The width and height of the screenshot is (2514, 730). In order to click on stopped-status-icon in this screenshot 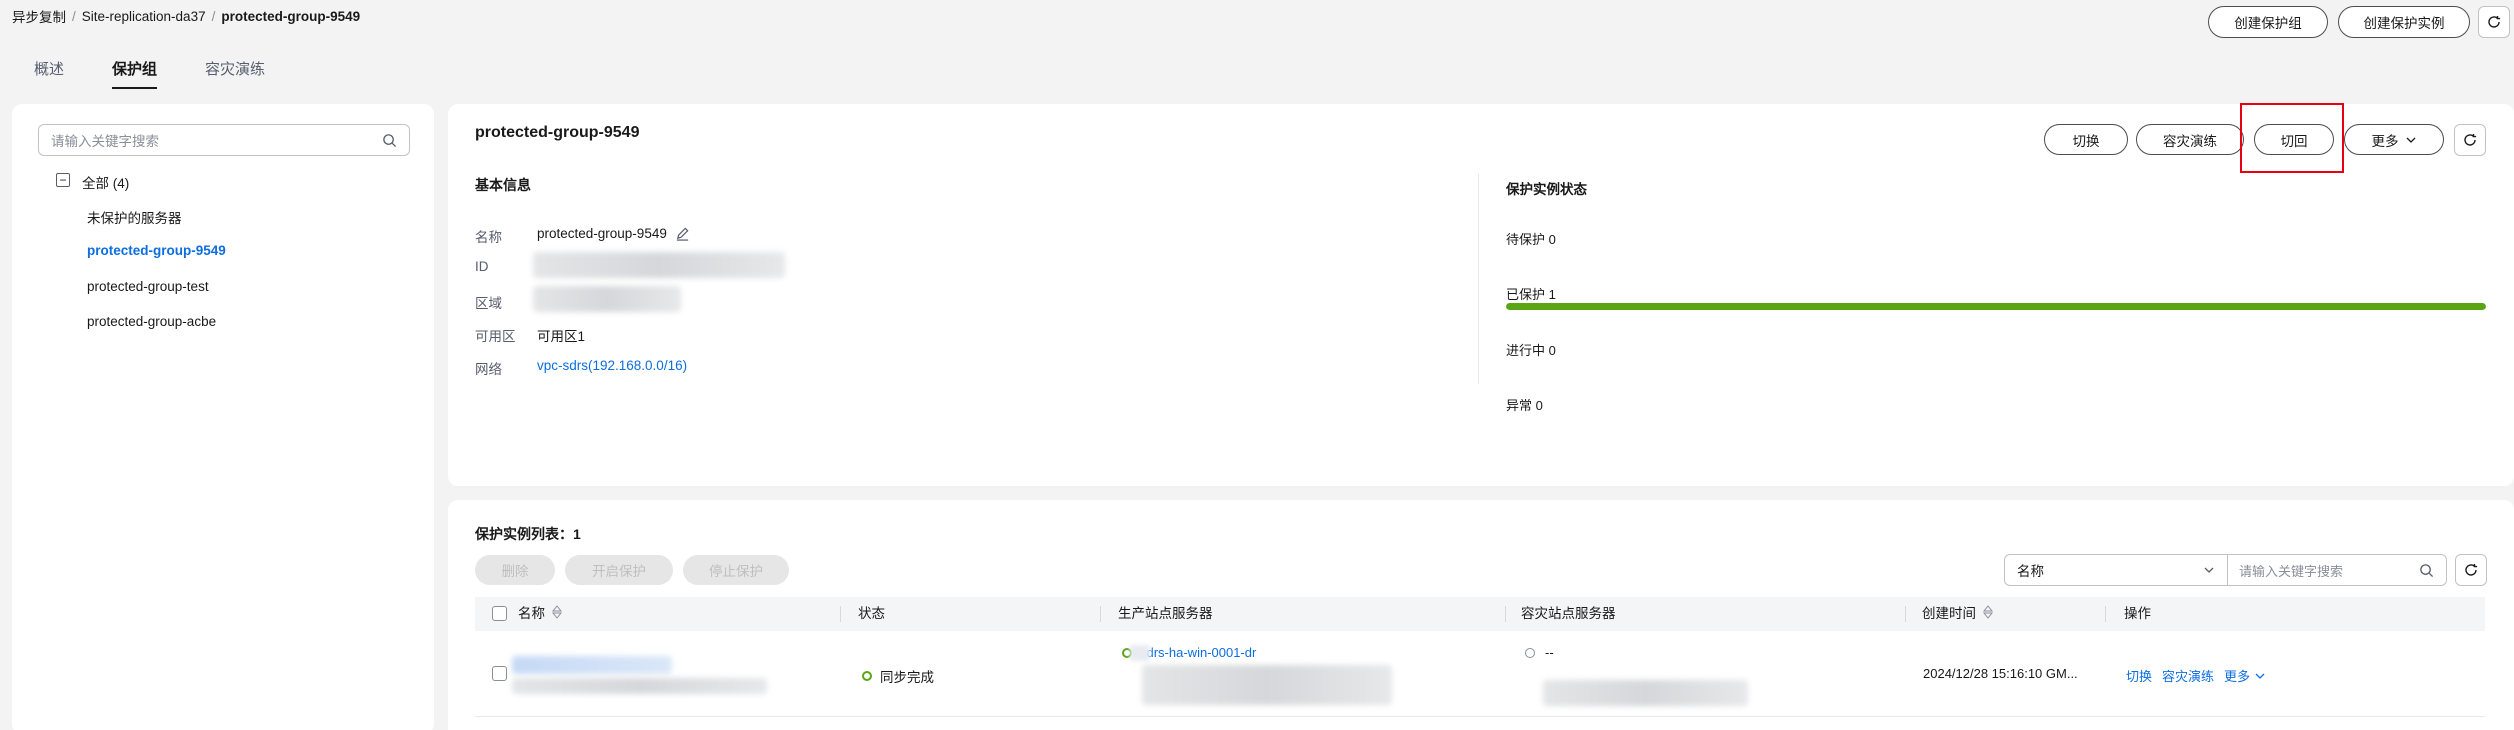, I will do `click(1530, 652)`.